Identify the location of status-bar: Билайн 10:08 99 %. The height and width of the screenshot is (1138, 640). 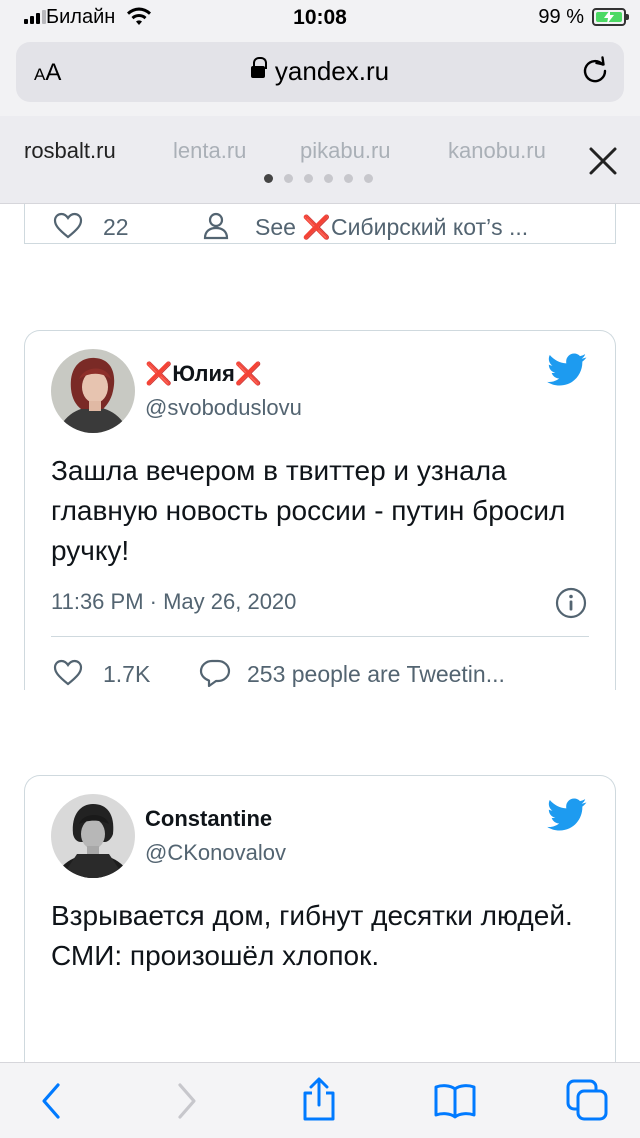
(320, 18).